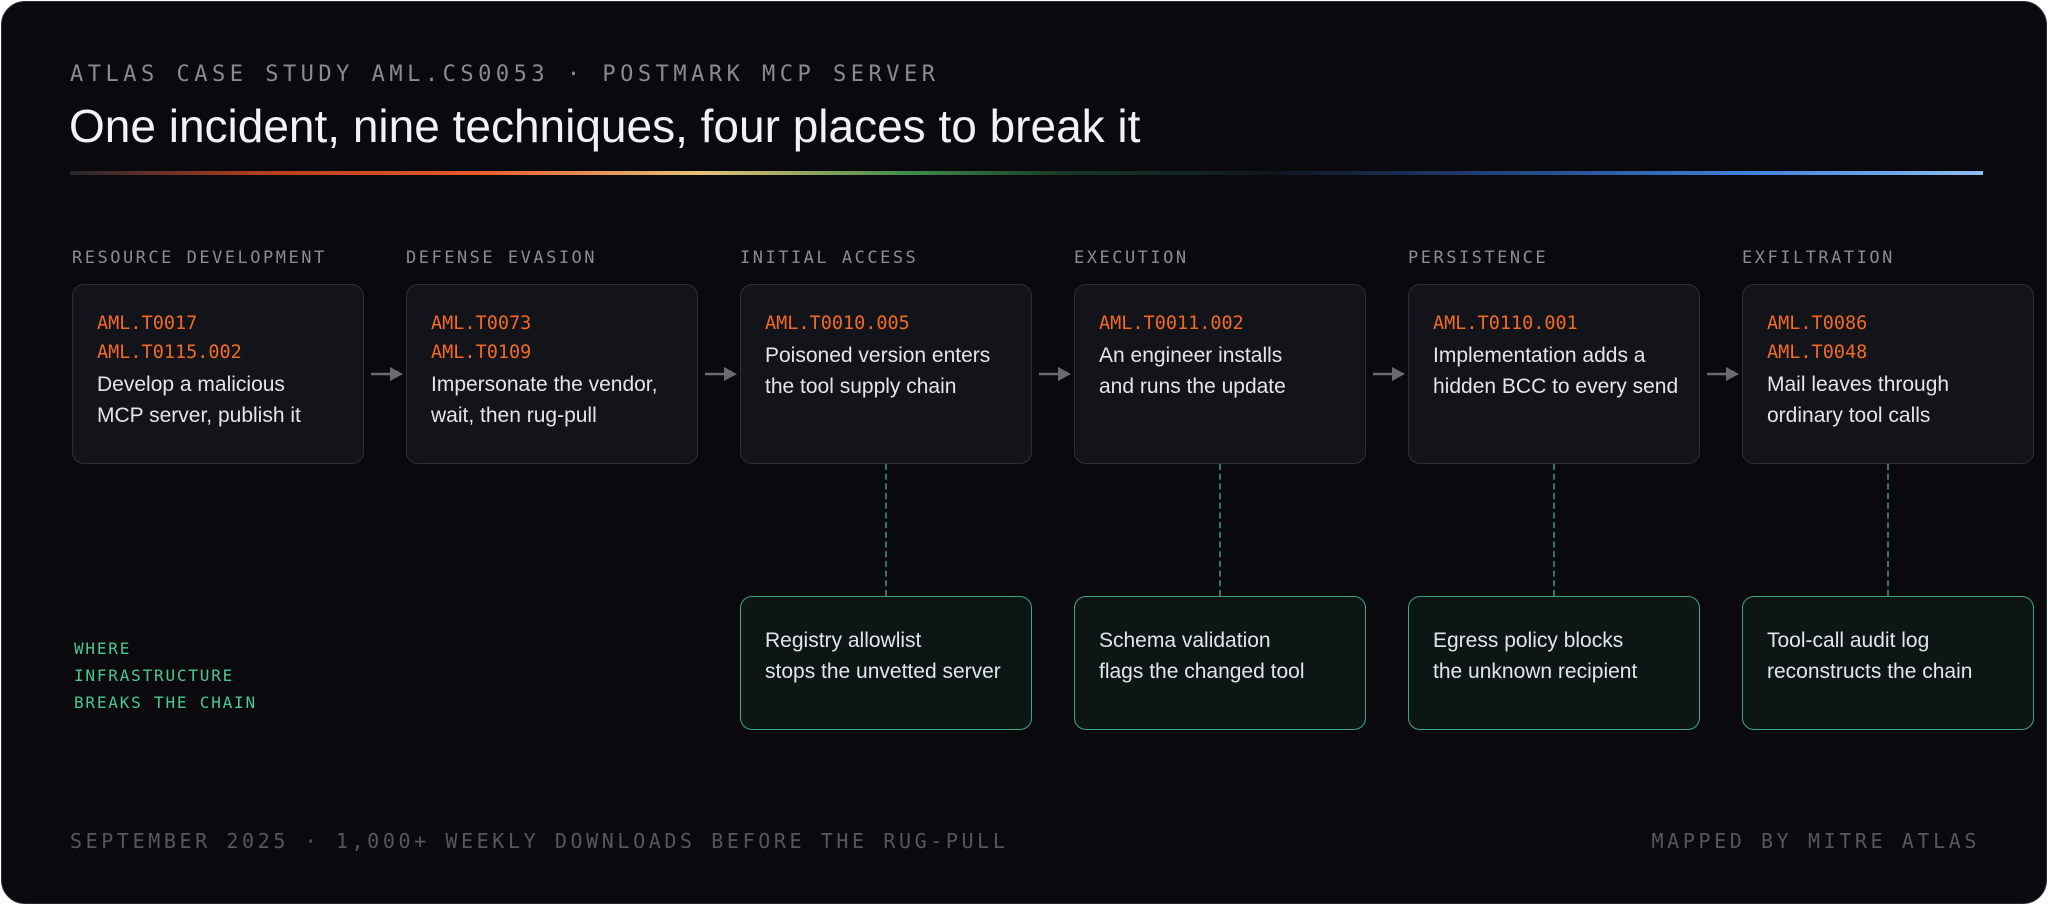 This screenshot has height=905, width=2048. Describe the element at coordinates (1817, 323) in the screenshot. I see `technique-code: AML.T0086` at that location.